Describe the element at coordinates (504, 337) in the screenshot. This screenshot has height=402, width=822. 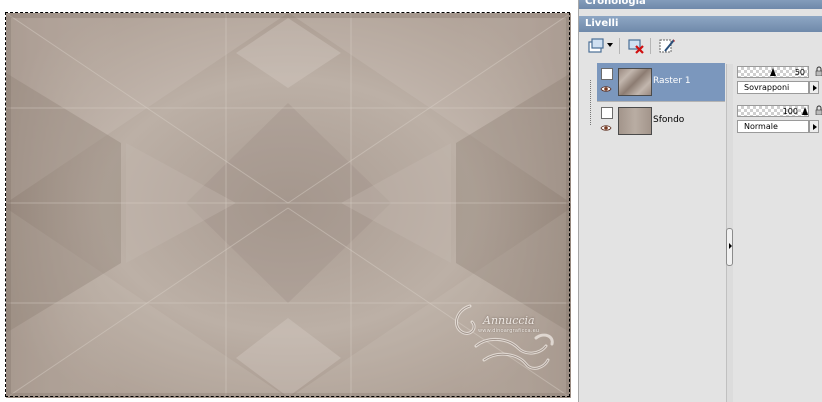
I see `watermark-logo` at that location.